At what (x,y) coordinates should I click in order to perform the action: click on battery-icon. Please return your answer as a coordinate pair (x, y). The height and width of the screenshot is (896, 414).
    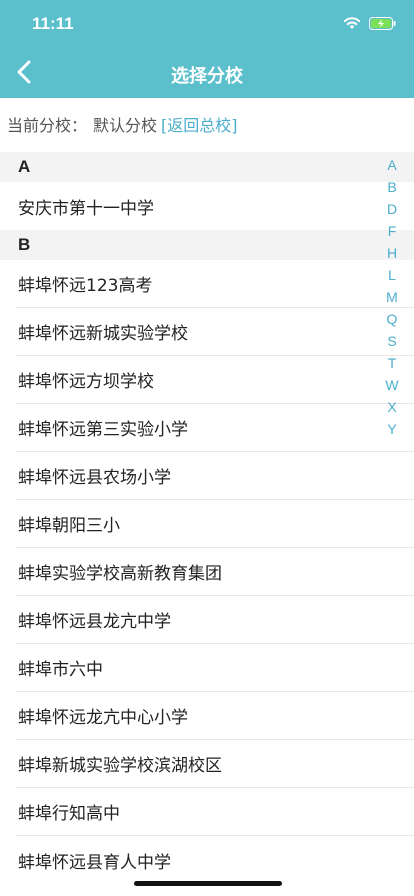
    Looking at the image, I should click on (382, 24).